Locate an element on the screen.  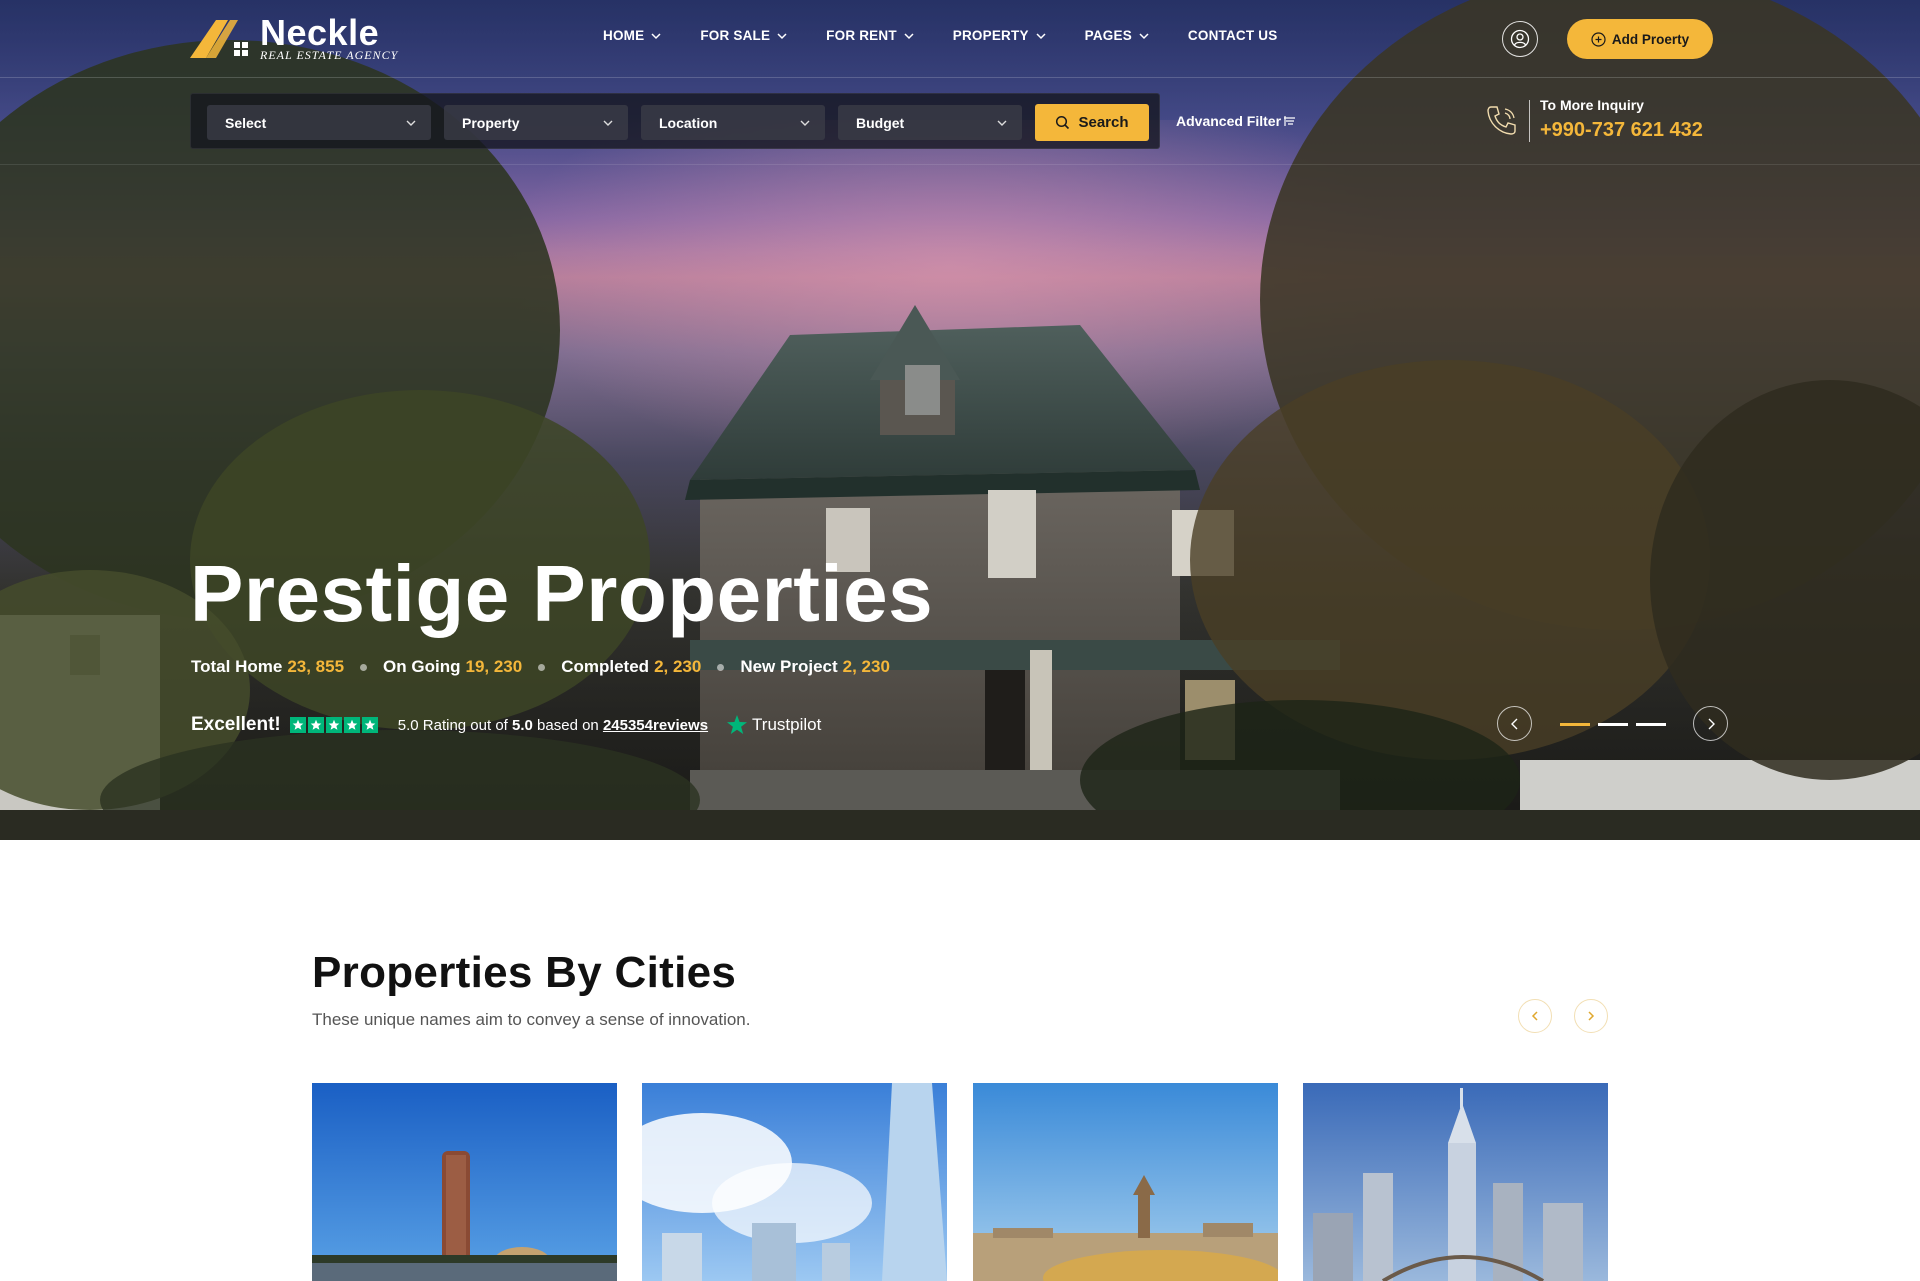
rating-stars is located at coordinates (333, 725).